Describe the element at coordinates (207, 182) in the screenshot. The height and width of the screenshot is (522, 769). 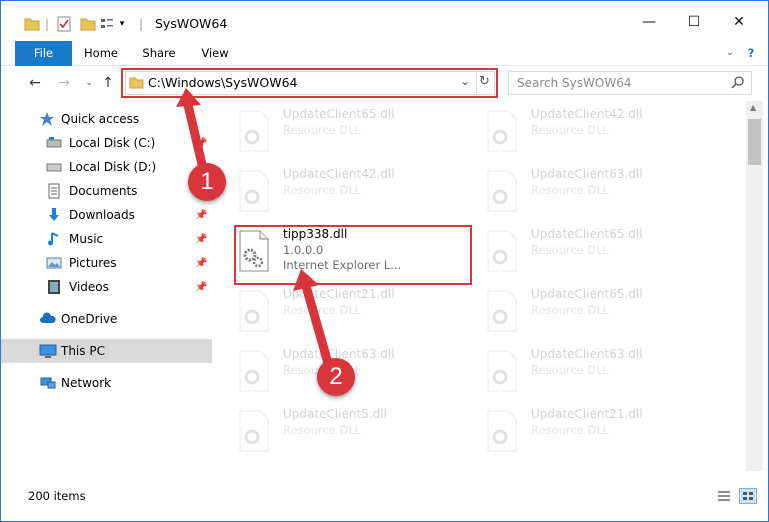
I see `callout-1-badge: 1` at that location.